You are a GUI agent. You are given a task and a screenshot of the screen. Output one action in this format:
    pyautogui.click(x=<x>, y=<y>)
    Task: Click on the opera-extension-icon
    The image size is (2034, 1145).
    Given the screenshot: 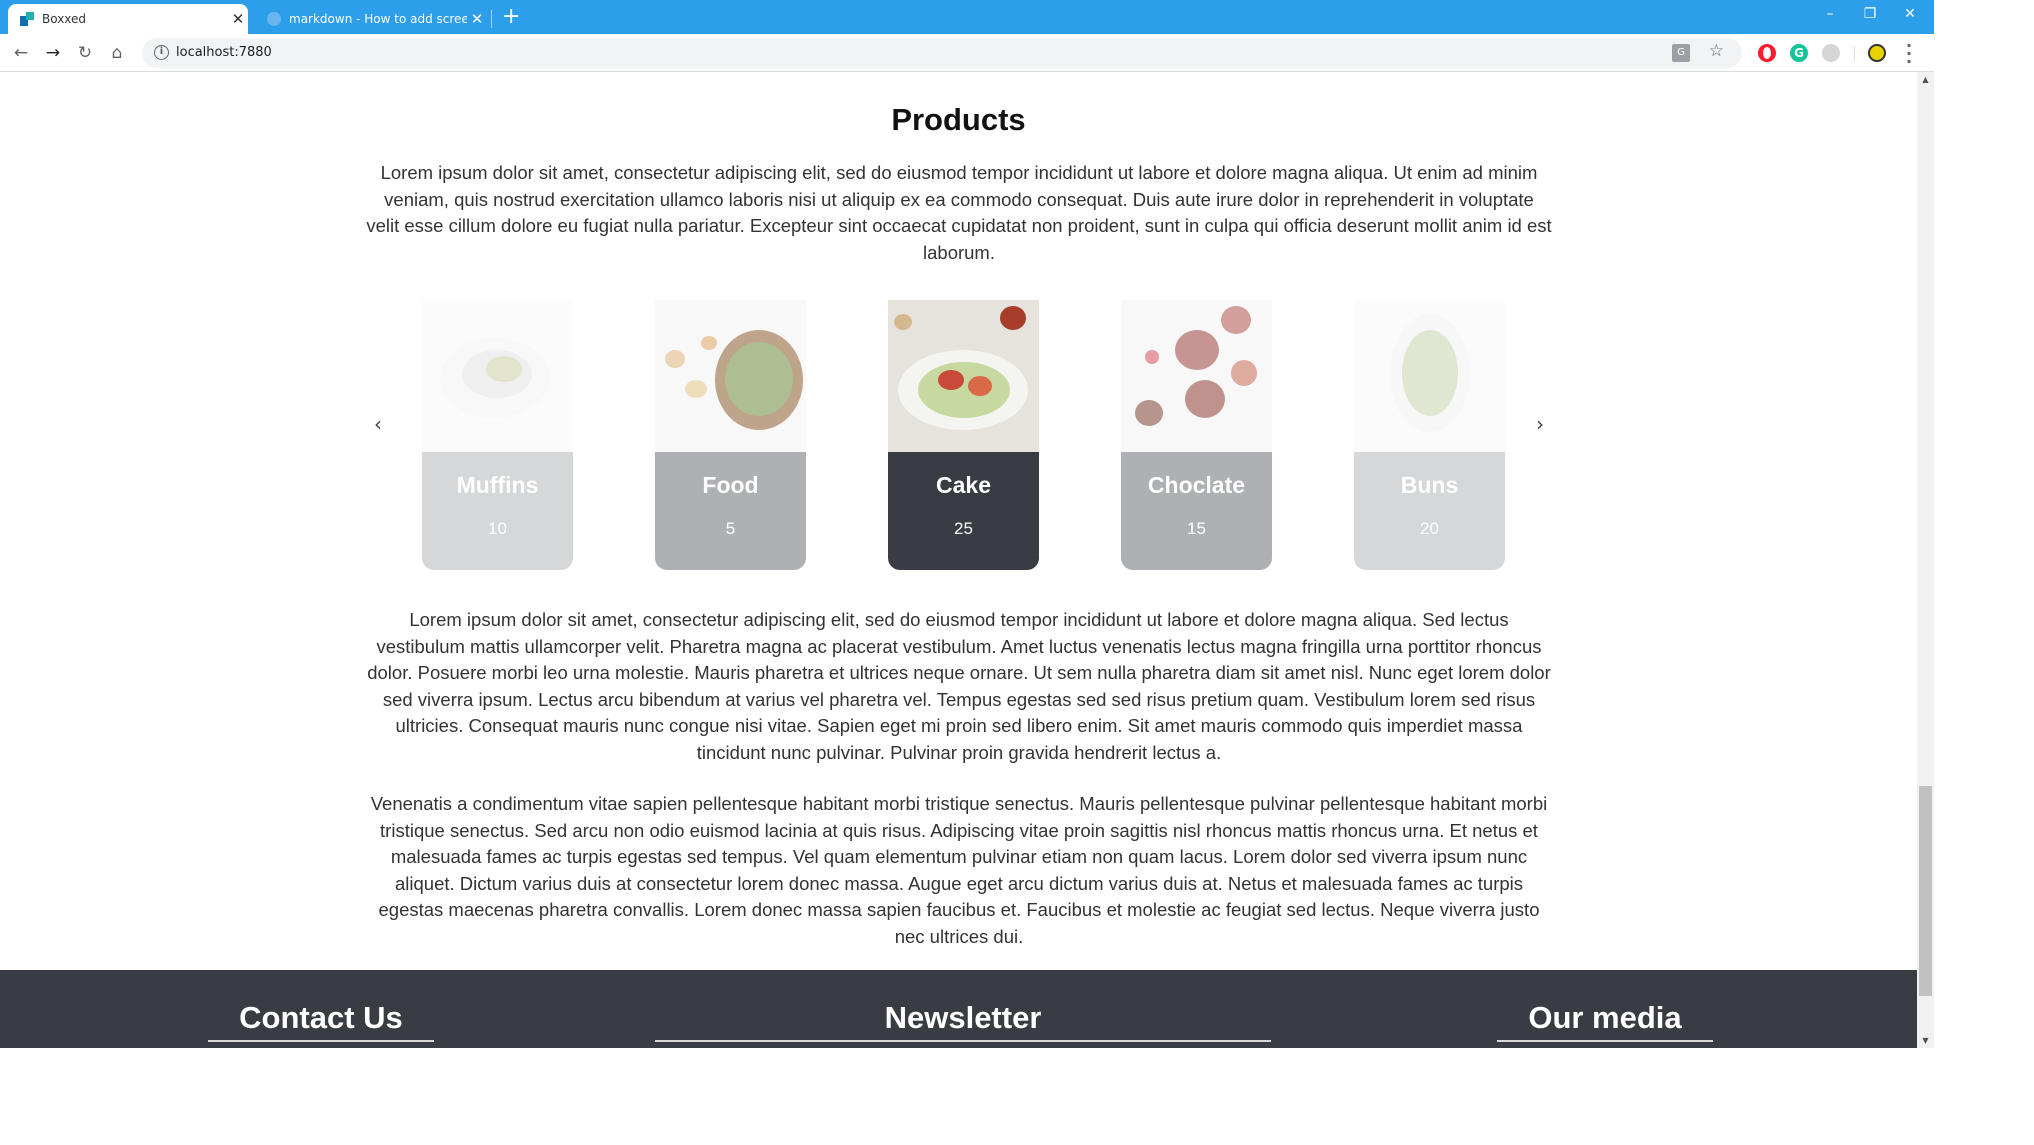 What is the action you would take?
    pyautogui.click(x=1767, y=53)
    